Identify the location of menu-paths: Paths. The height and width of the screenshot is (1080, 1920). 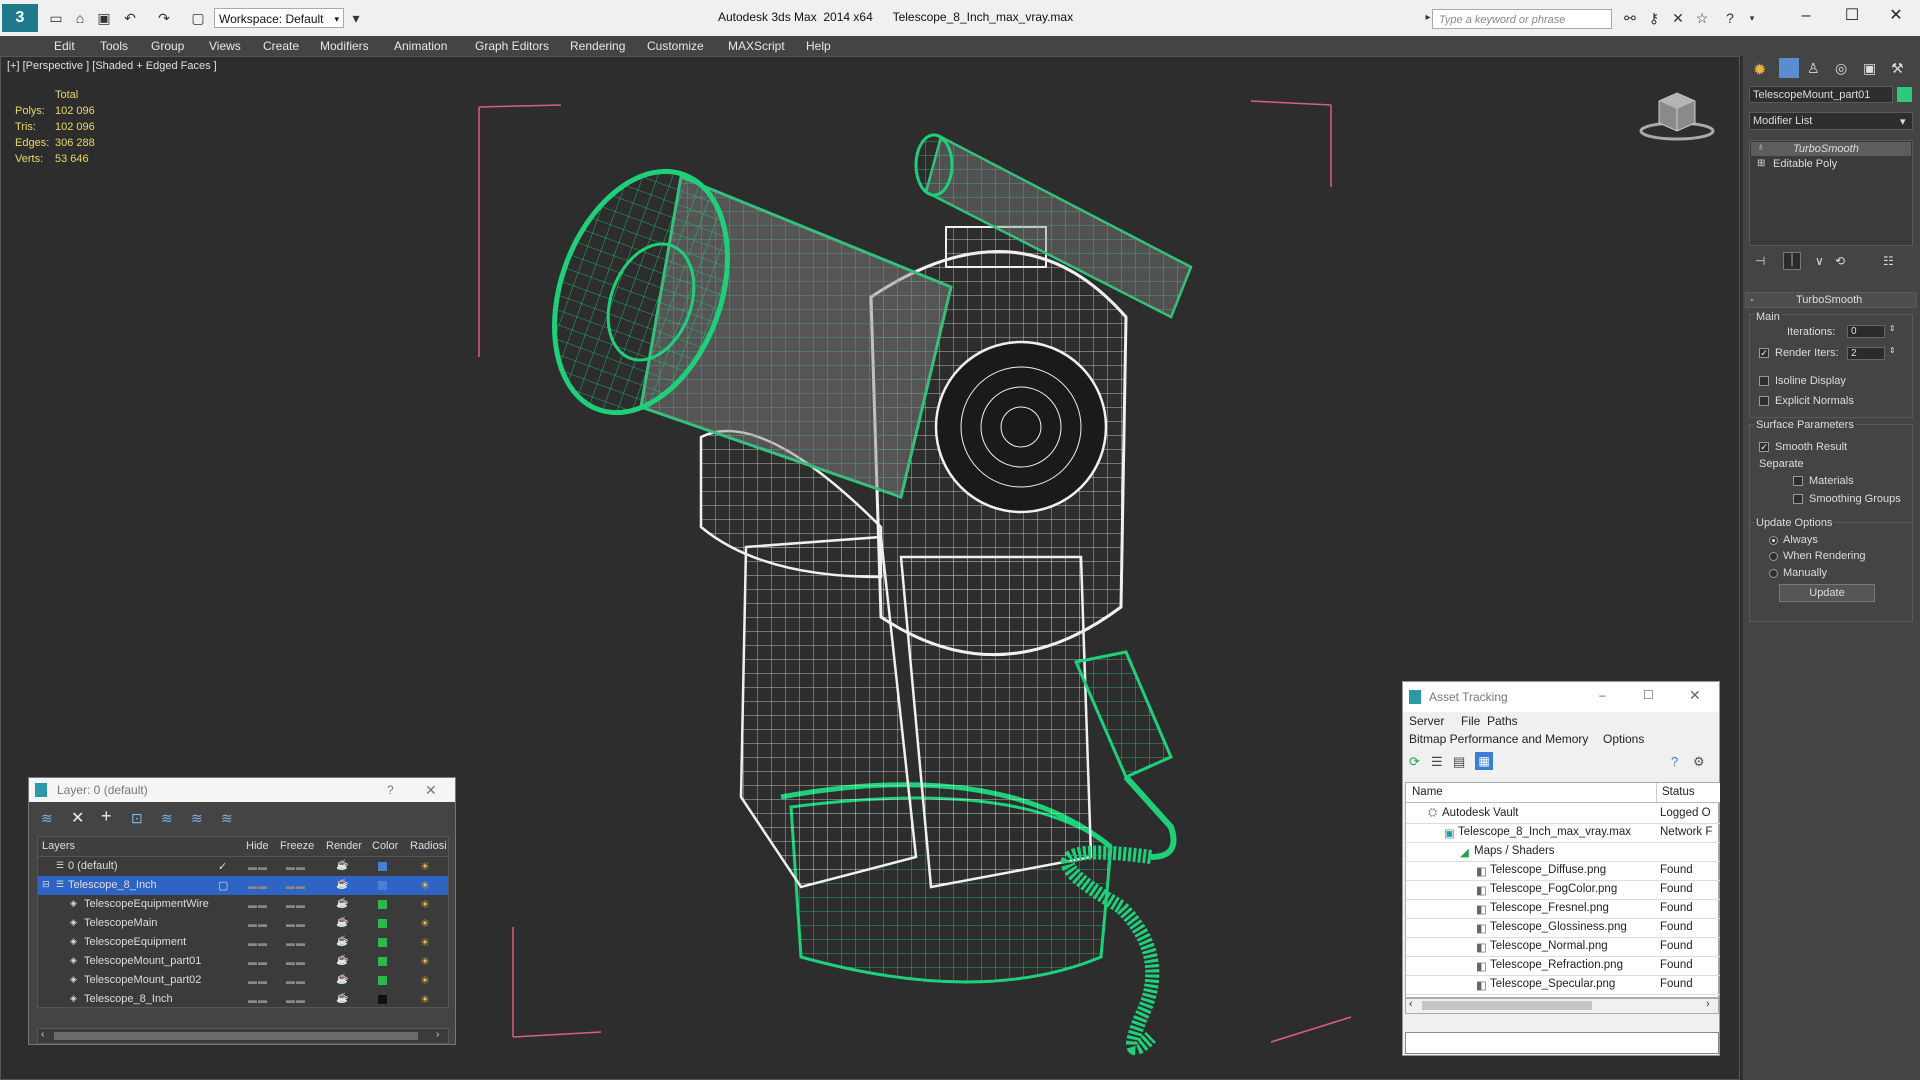
(1502, 721).